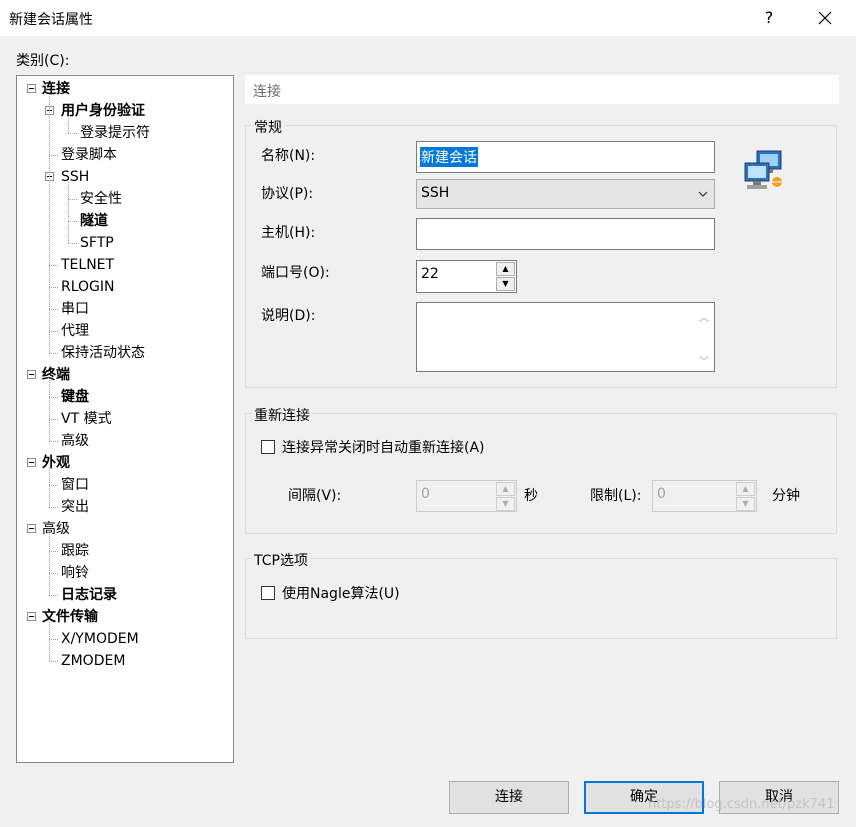 Image resolution: width=856 pixels, height=827 pixels. Describe the element at coordinates (268, 593) in the screenshot. I see `nagle-checkbox` at that location.